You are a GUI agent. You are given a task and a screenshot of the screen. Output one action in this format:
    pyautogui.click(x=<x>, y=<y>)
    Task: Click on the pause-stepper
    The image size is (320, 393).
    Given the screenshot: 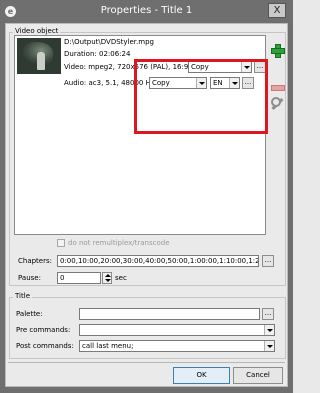 What is the action you would take?
    pyautogui.click(x=107, y=278)
    